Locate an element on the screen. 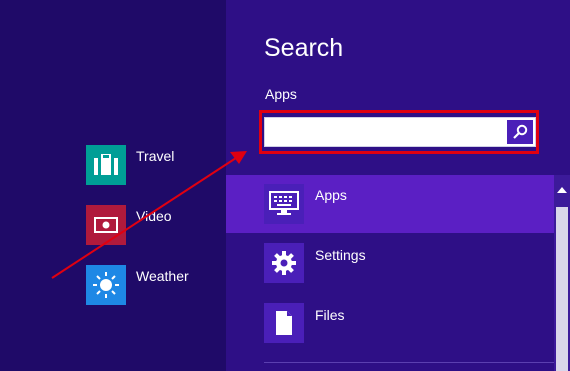 This screenshot has width=570, height=371. settings-item-icon is located at coordinates (284, 263).